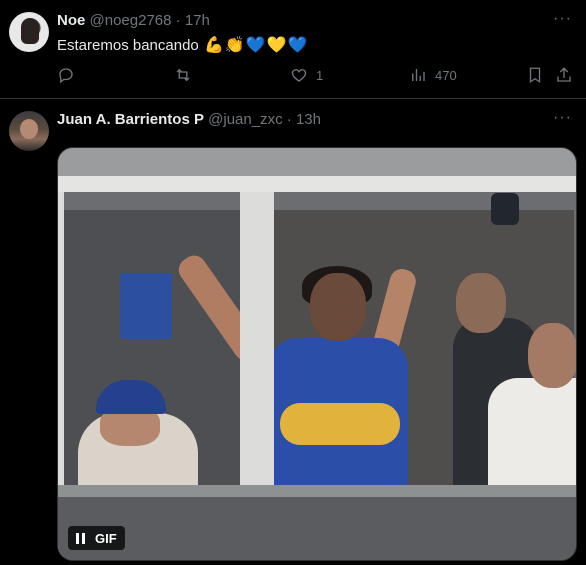 This screenshot has height=565, width=586. What do you see at coordinates (552, 355) in the screenshot?
I see `spectator-white-head` at bounding box center [552, 355].